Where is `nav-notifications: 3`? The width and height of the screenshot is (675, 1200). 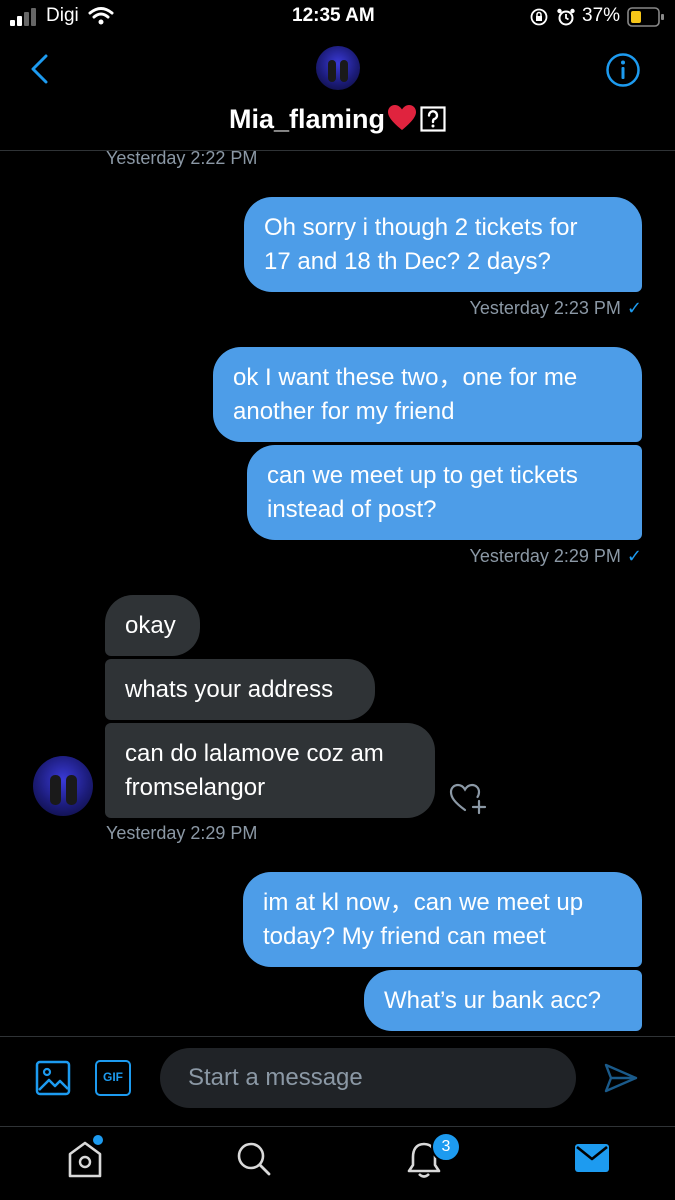
nav-notifications: 3 is located at coordinates (434, 1156).